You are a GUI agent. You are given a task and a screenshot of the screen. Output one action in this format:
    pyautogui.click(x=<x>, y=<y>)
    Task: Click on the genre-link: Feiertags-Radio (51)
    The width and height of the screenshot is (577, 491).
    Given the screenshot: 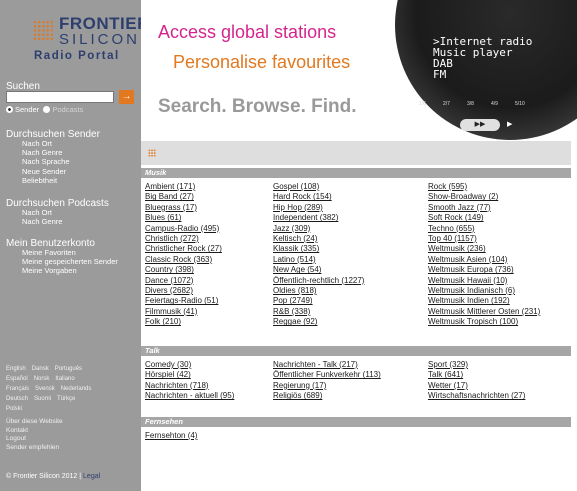 What is the action you would take?
    pyautogui.click(x=181, y=300)
    